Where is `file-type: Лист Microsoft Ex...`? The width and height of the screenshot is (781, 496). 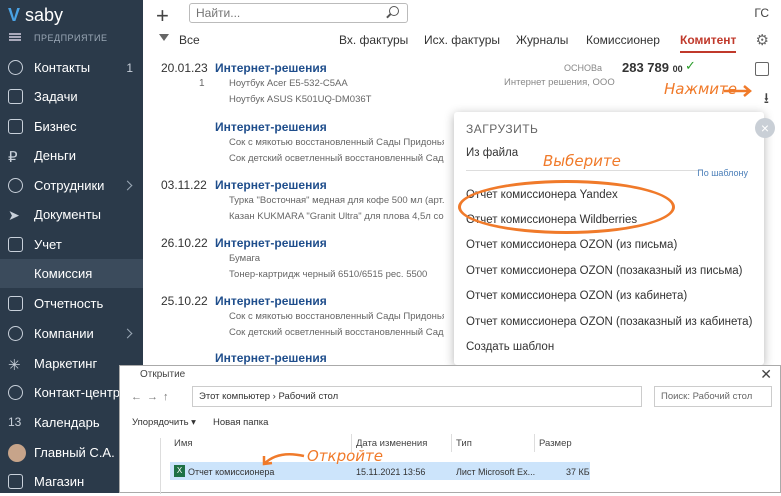 file-type: Лист Microsoft Ex... is located at coordinates (496, 472).